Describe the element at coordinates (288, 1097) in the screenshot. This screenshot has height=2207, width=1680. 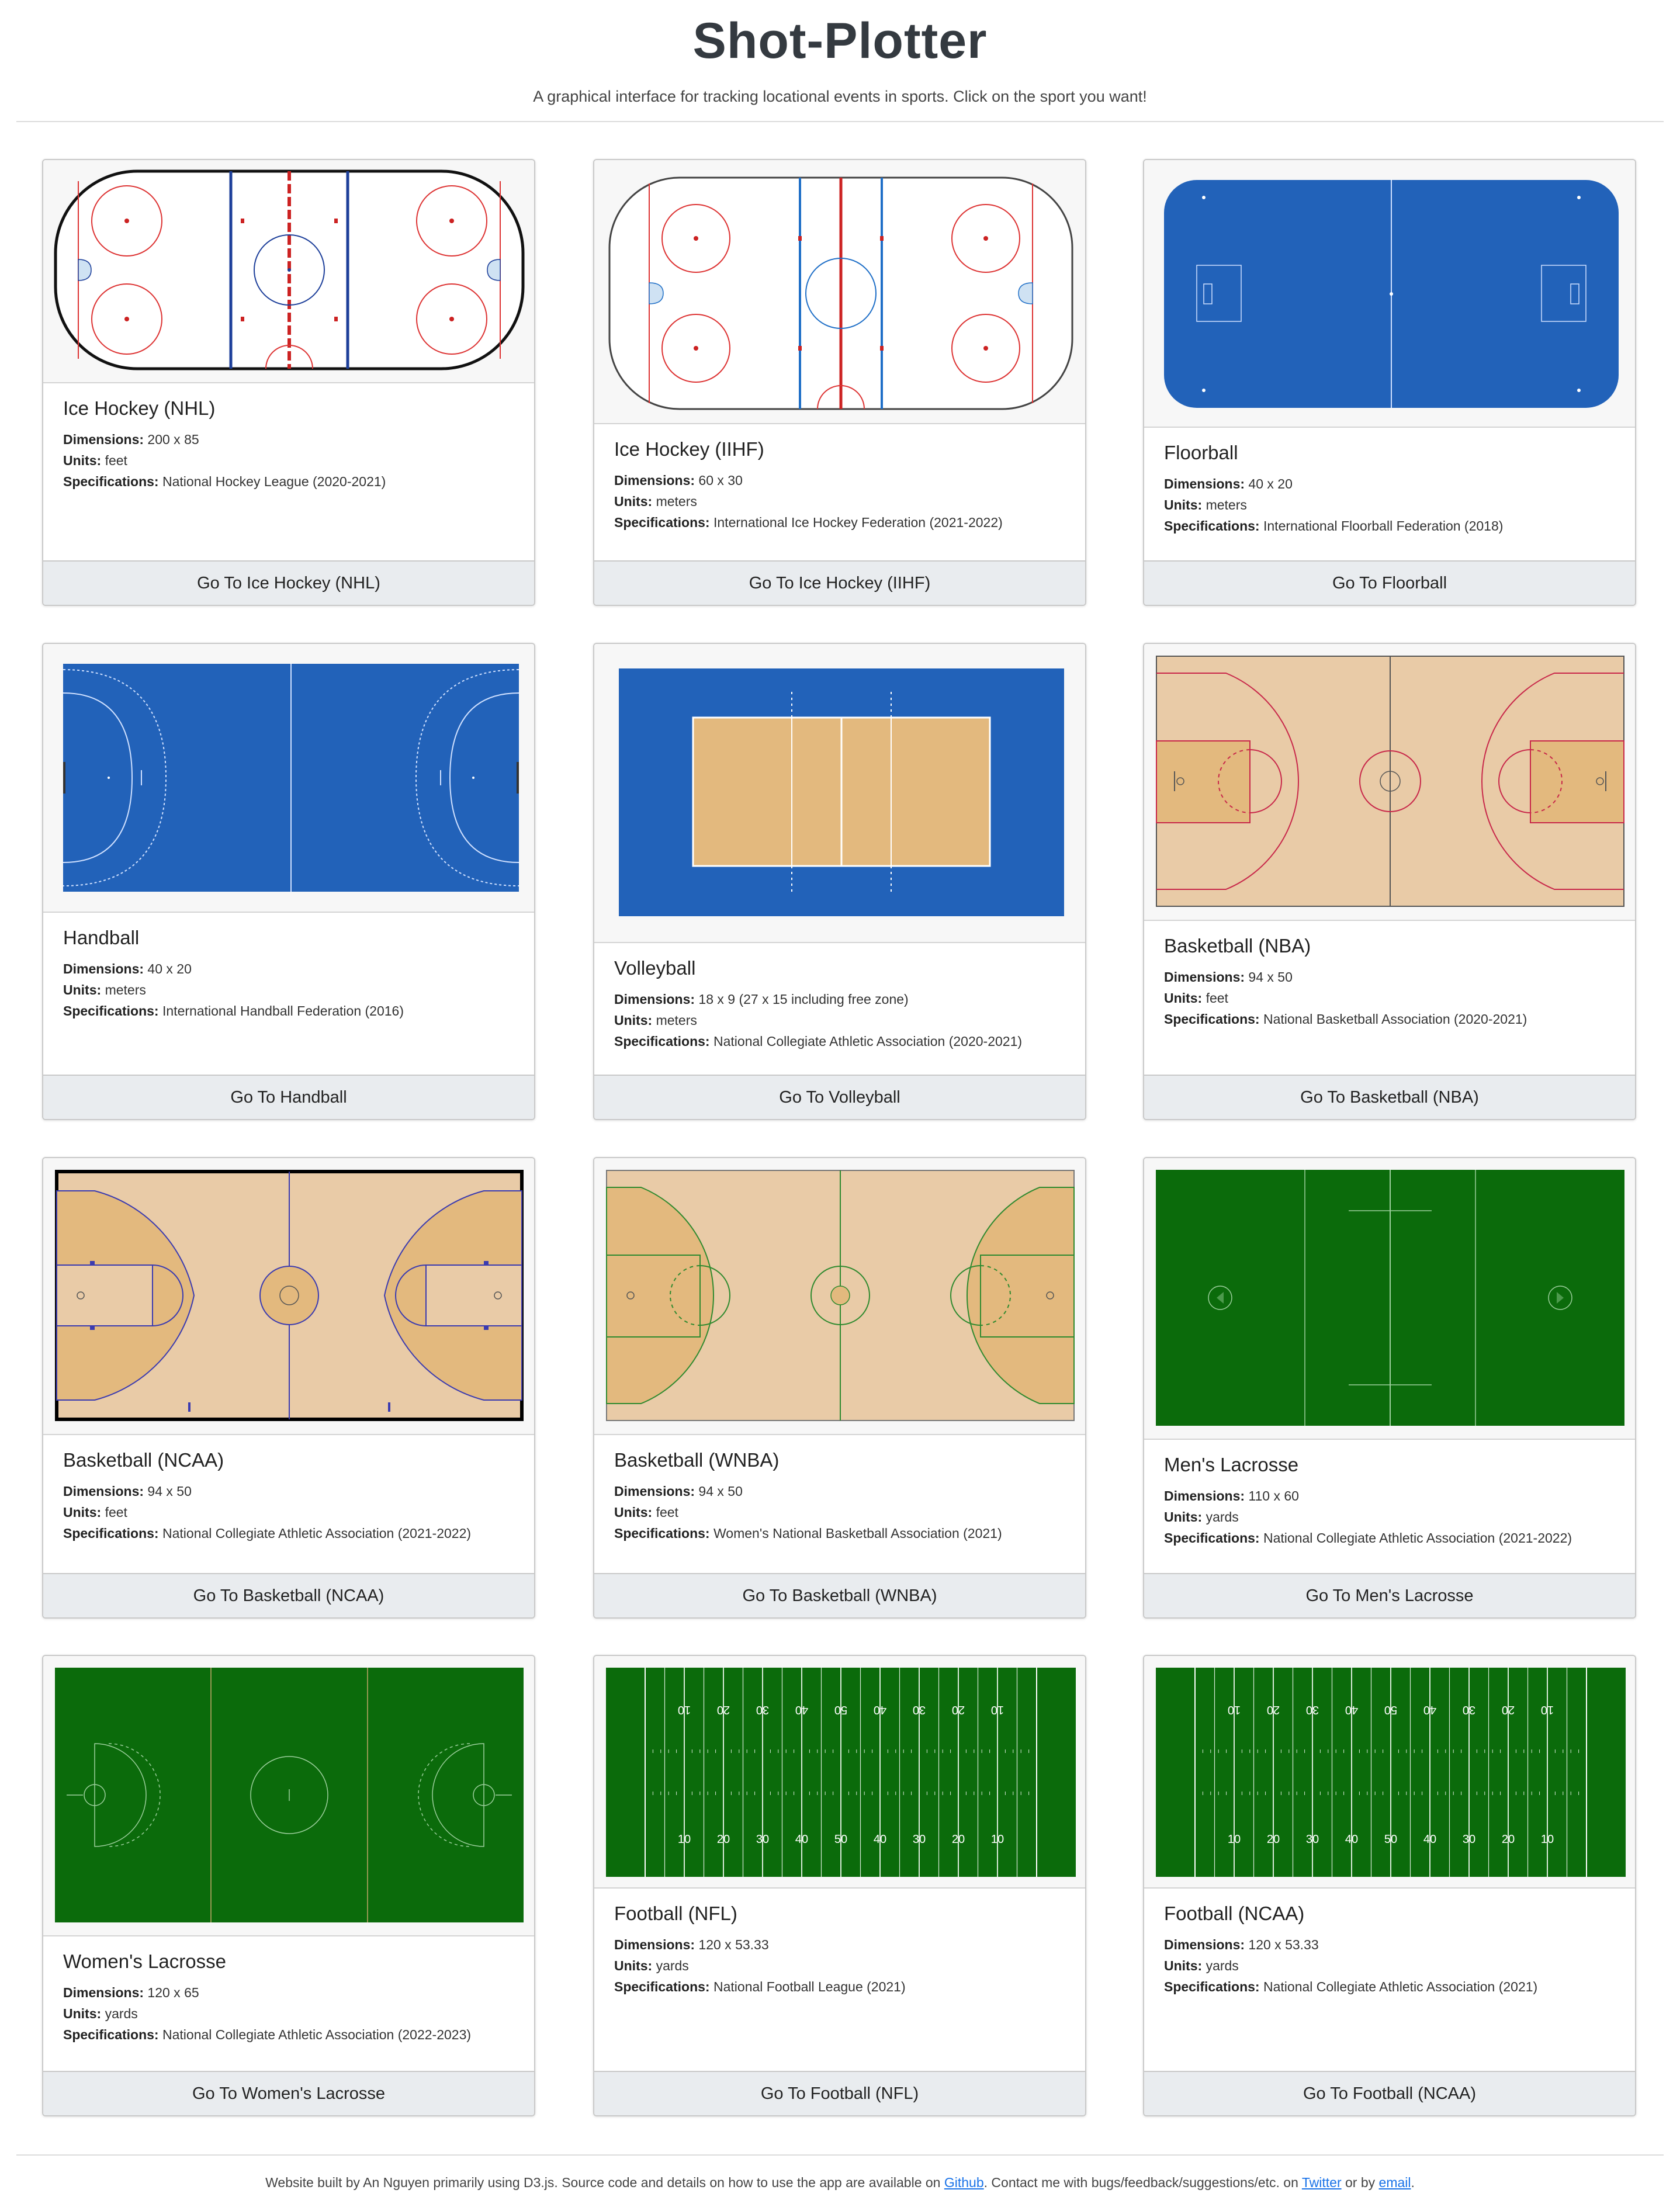
I see `go-to-handball-button: Go To Handball` at that location.